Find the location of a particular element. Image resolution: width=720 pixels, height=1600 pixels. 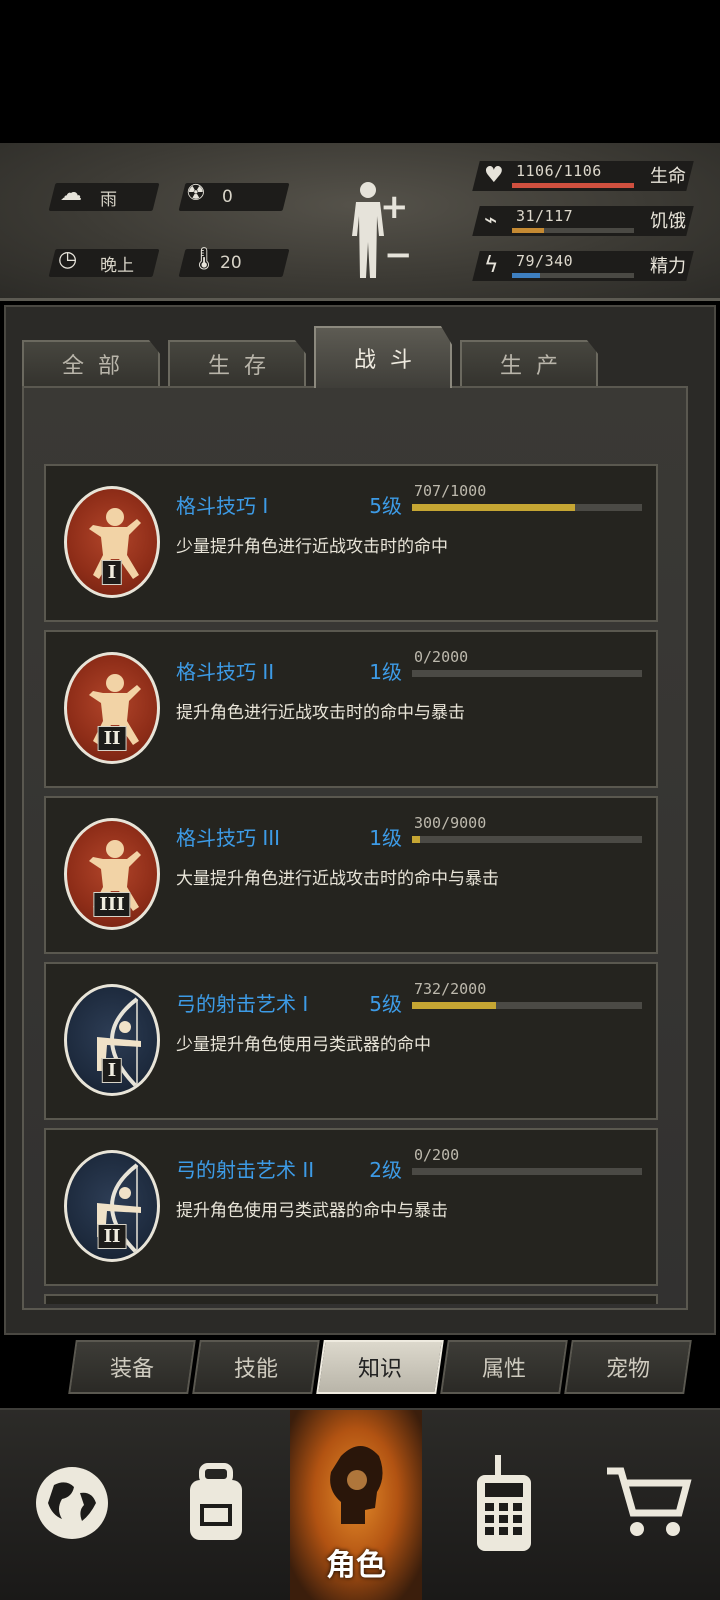

shopping-cart-icon is located at coordinates (648, 1505).